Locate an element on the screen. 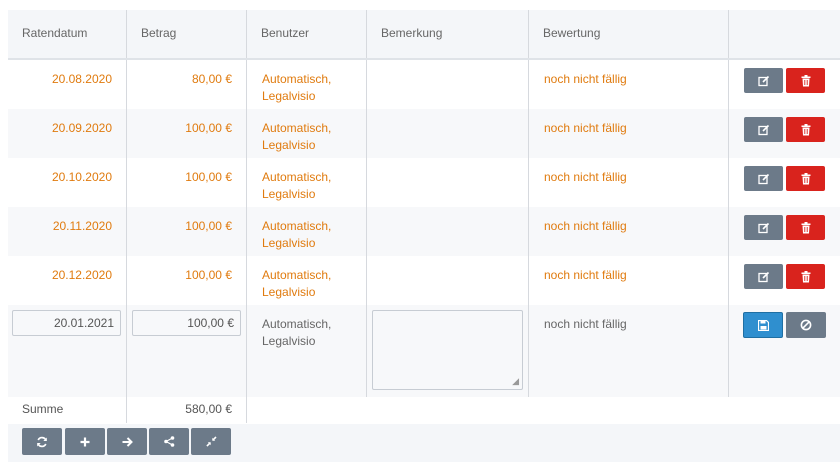 The height and width of the screenshot is (462, 840). refresh-button is located at coordinates (42, 441).